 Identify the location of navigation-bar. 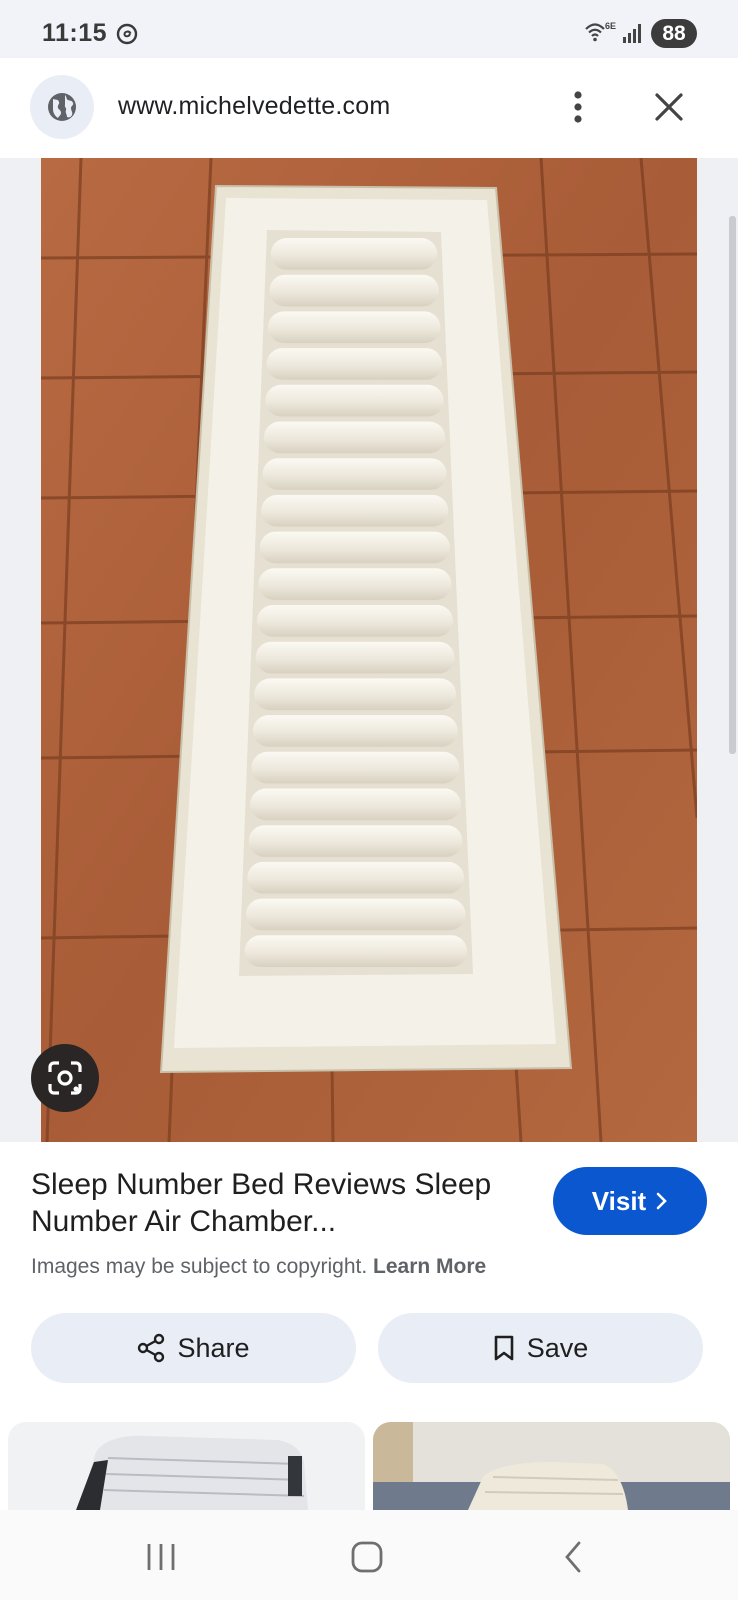
(369, 1555).